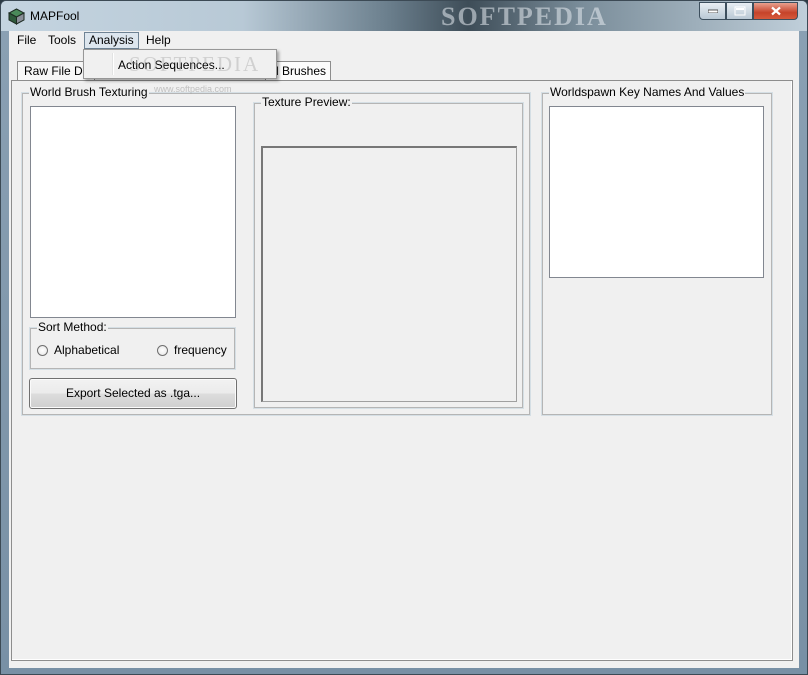 This screenshot has height=675, width=808. I want to click on radio-alphabetical: Alphabetical, so click(78, 350).